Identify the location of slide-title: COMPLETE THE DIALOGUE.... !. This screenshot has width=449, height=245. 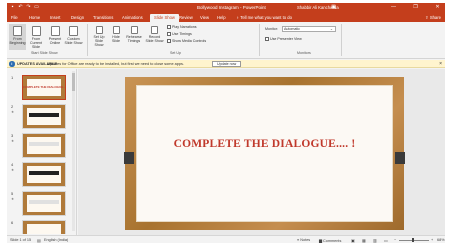
(264, 144).